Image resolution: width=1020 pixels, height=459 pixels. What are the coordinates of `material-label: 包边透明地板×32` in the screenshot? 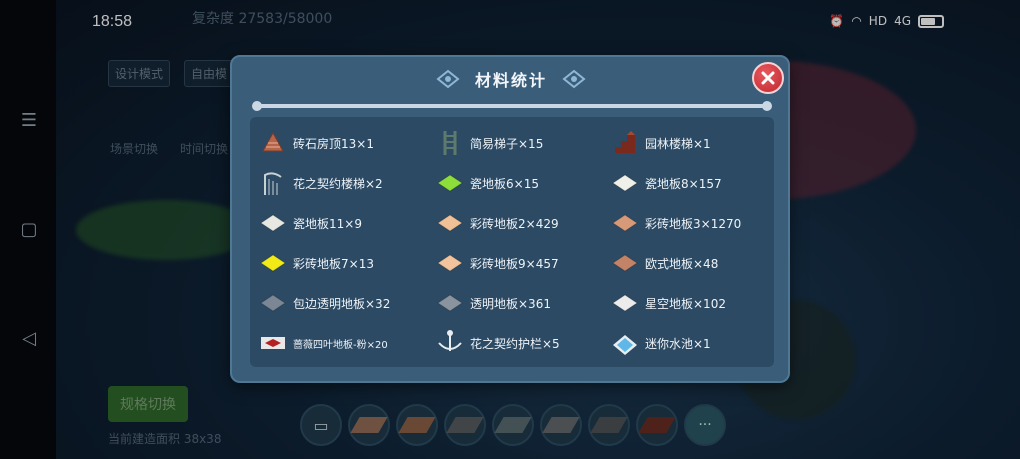 It's located at (342, 303).